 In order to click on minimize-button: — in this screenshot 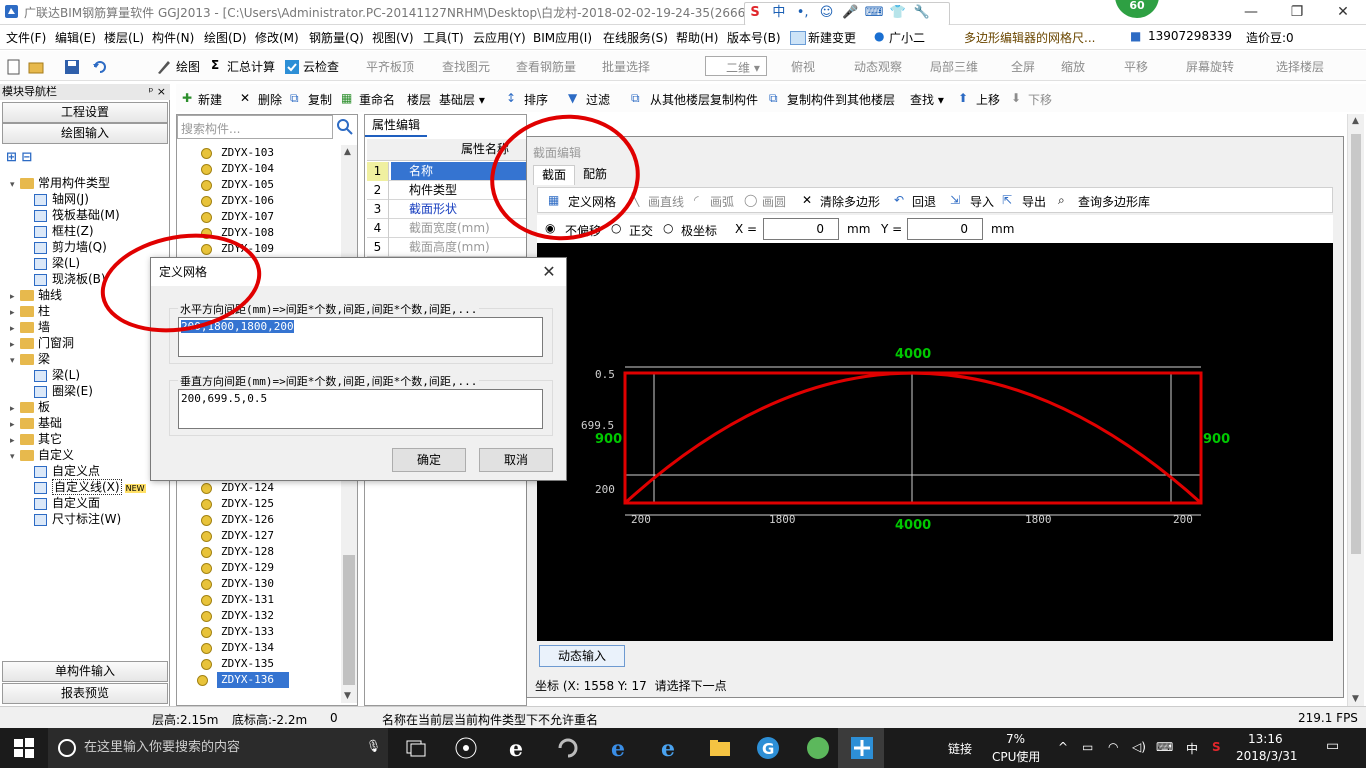, I will do `click(1251, 12)`.